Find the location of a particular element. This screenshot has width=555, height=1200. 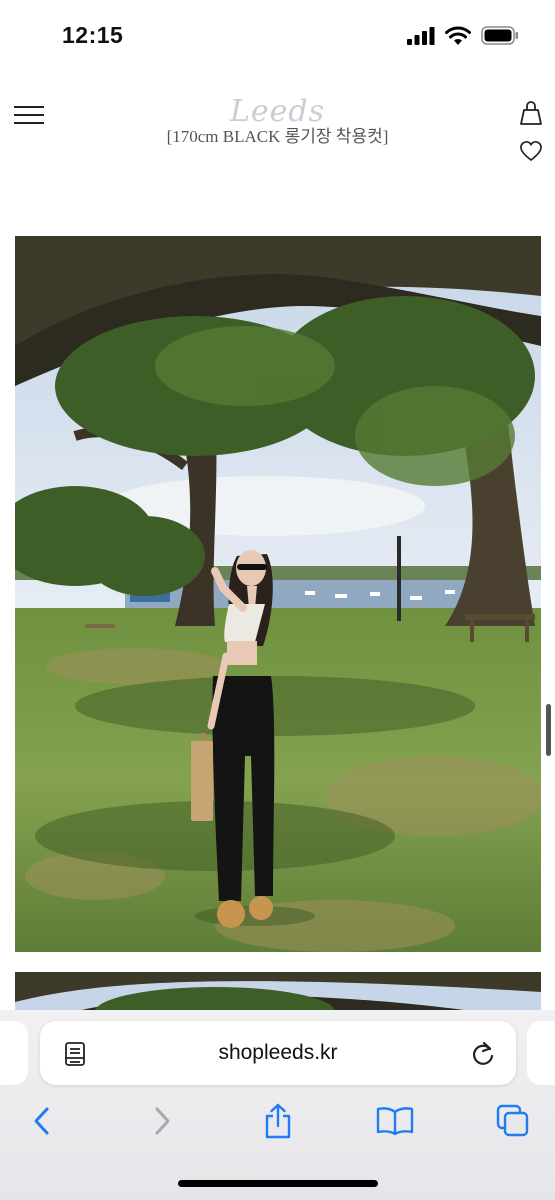

forward-button is located at coordinates (162, 1121).